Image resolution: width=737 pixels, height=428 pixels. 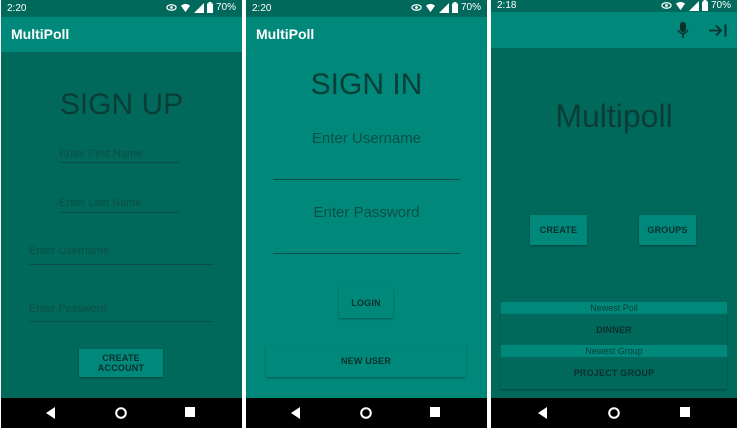 I want to click on newest-poll-section: Newest Poll DINNER, so click(x=614, y=323).